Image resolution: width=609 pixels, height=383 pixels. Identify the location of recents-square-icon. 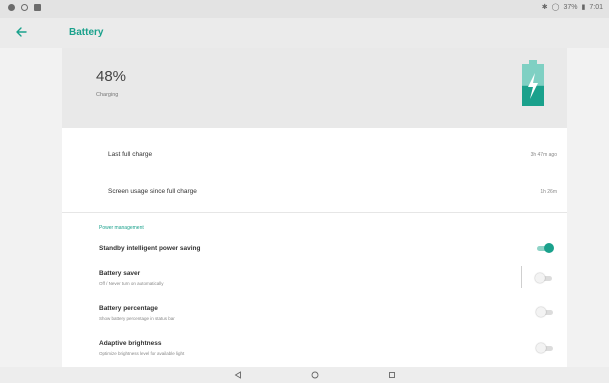
(392, 375).